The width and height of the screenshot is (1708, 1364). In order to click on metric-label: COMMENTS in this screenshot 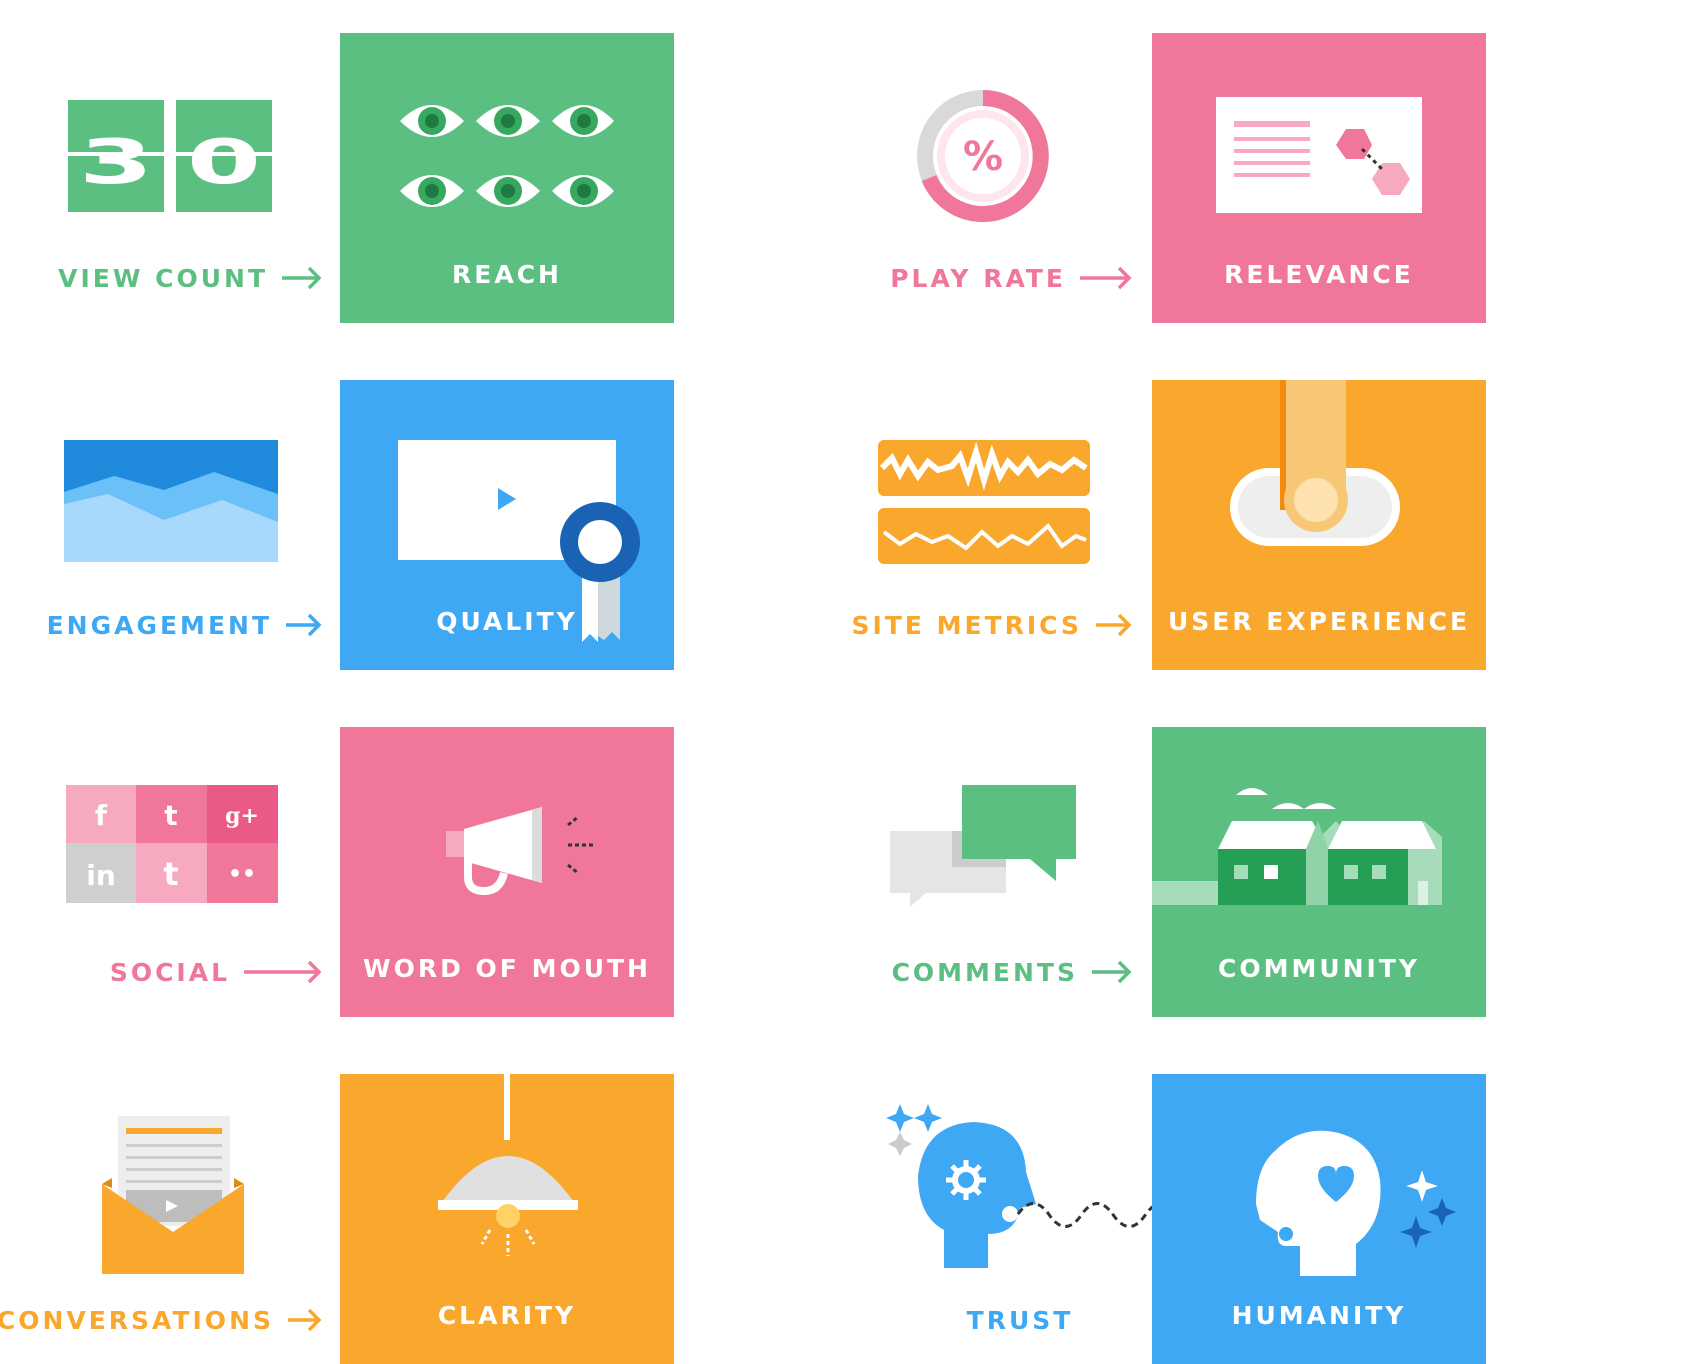, I will do `click(984, 972)`.